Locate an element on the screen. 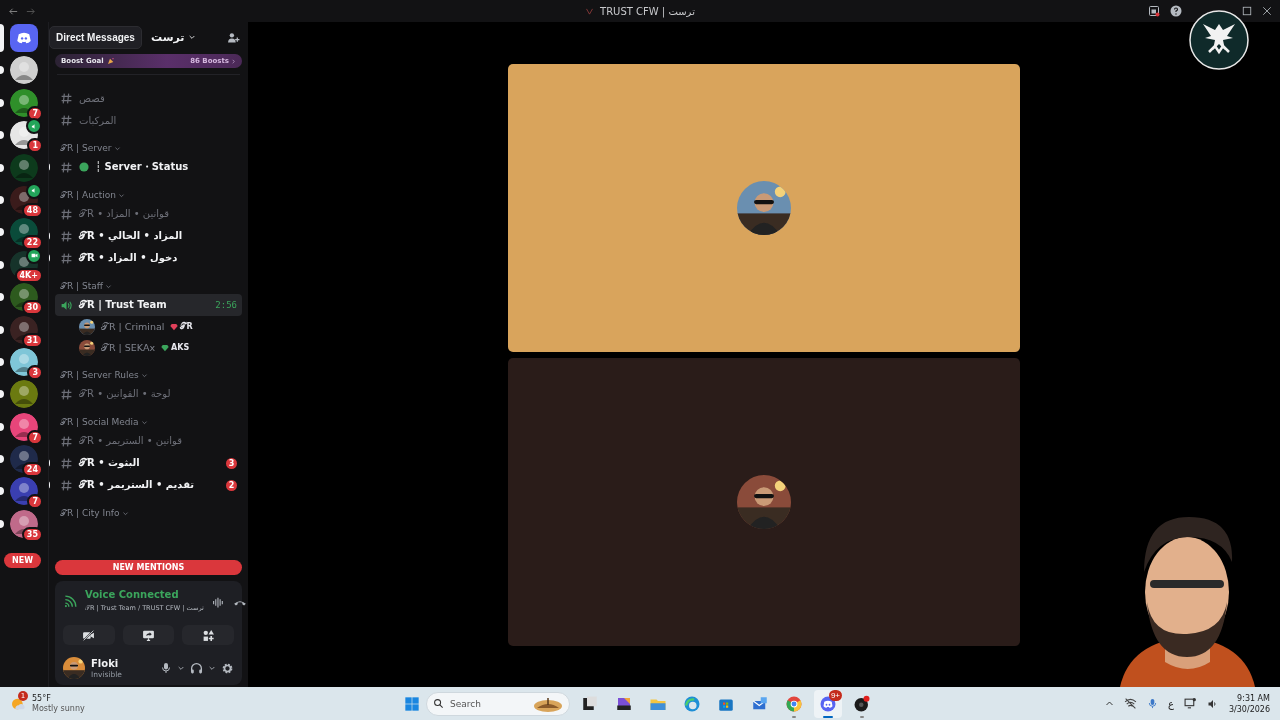 The image size is (1280, 720). voice-channel: 𝒯R | Trust Team 2:56 is located at coordinates (148, 305).